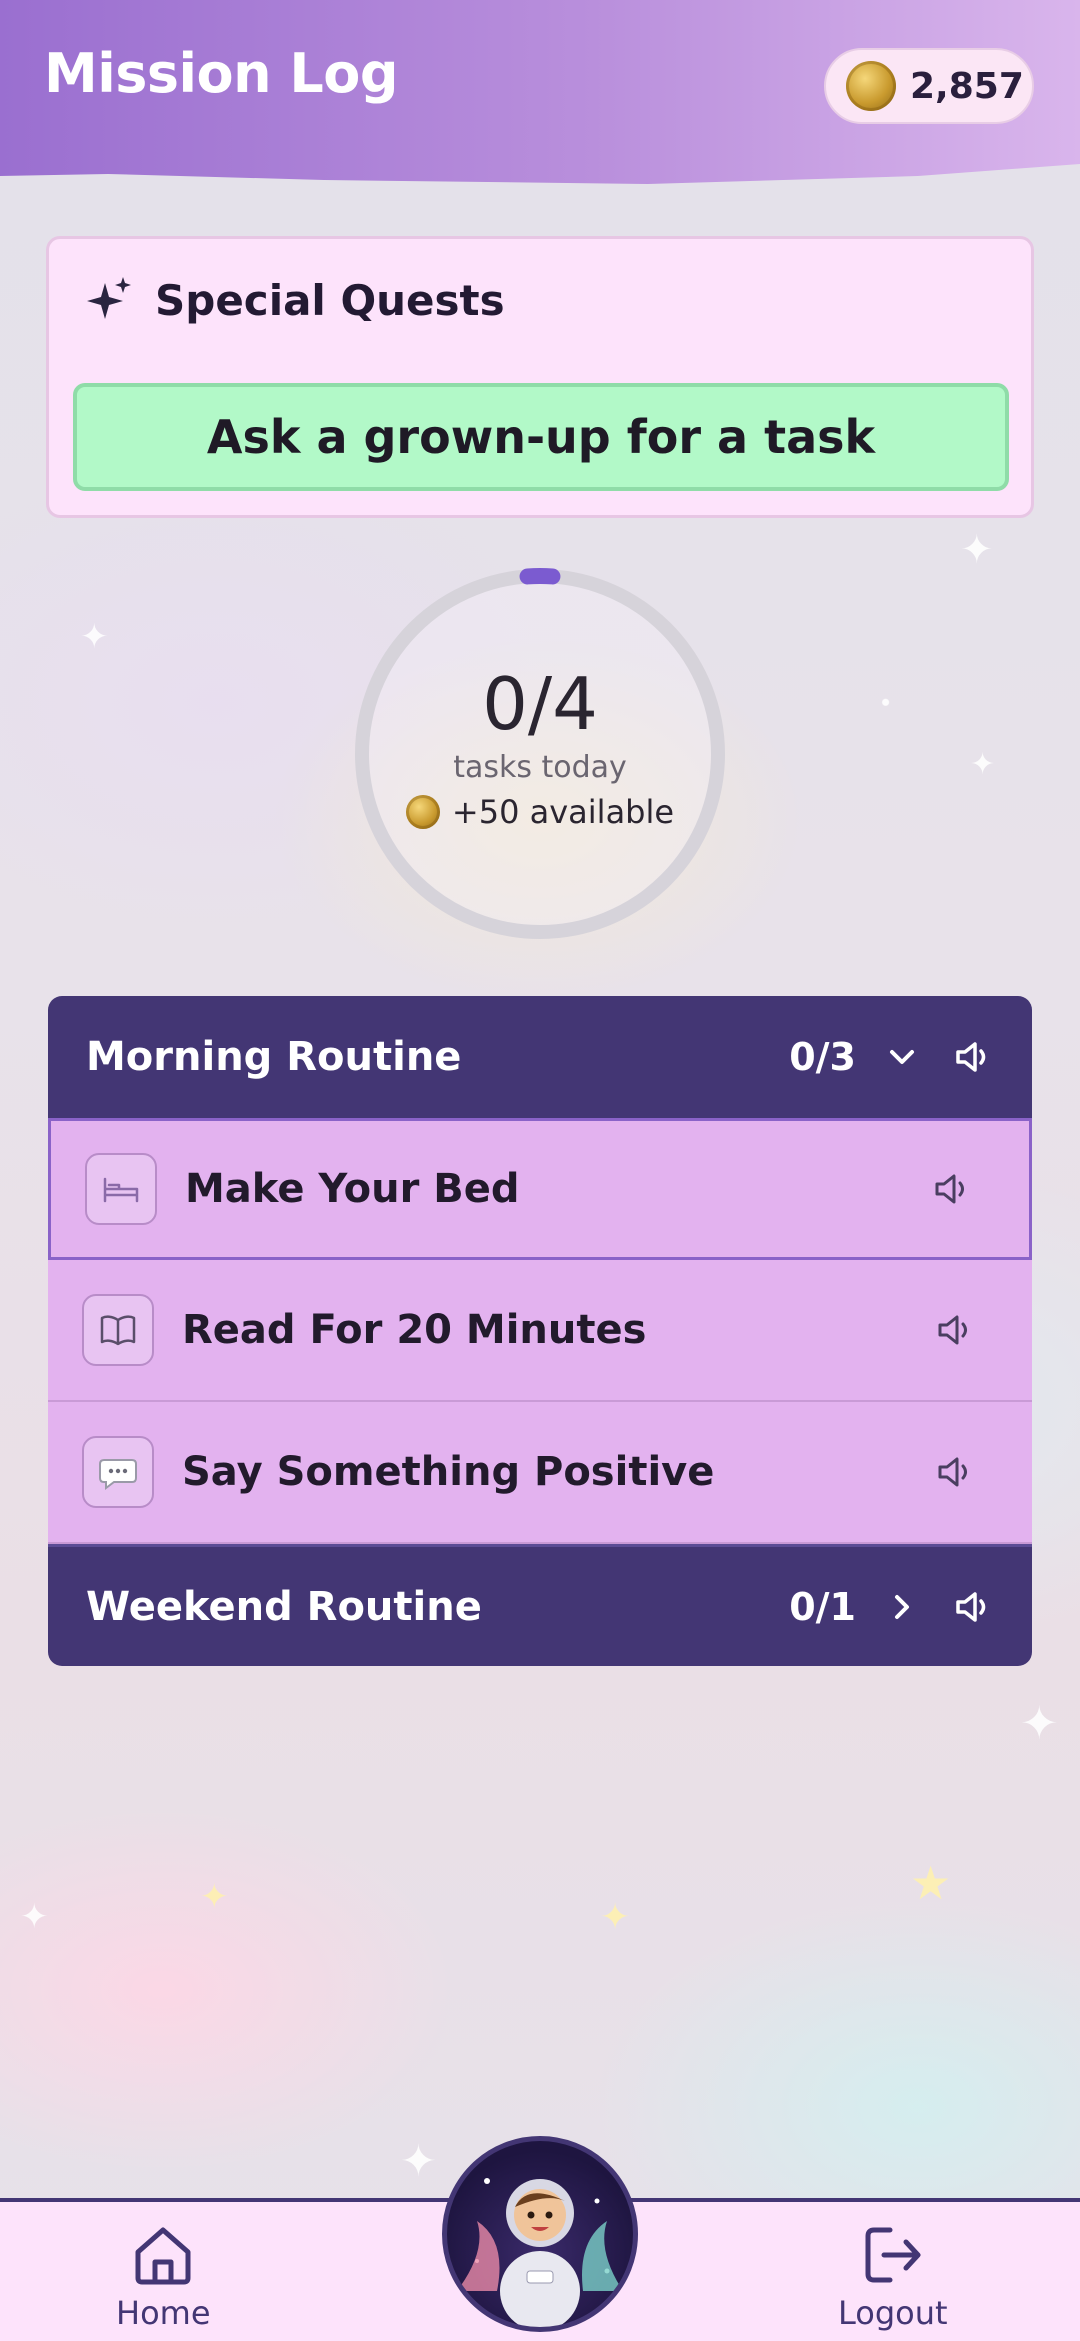 This screenshot has height=2341, width=1080. Describe the element at coordinates (563, 811) in the screenshot. I see `reward-text: +50 available` at that location.